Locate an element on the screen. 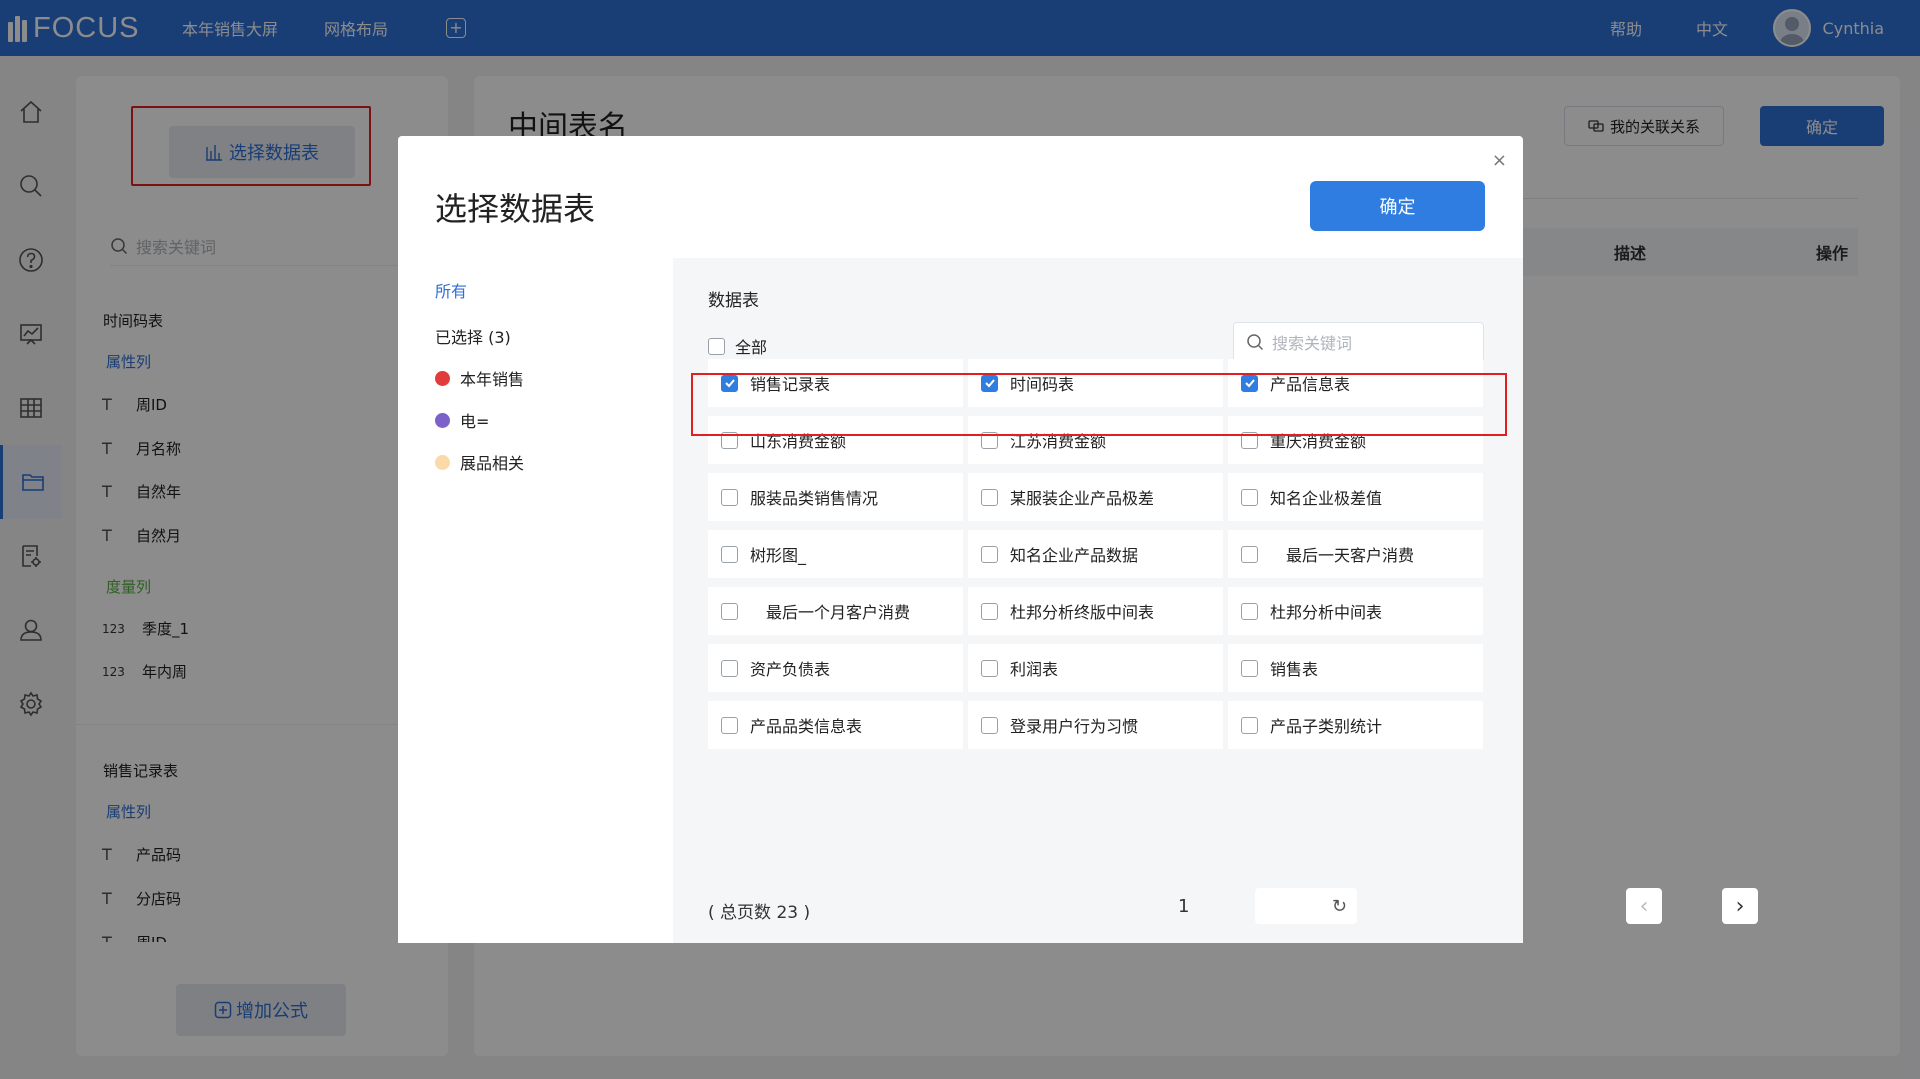  table-option-label: 杜邦分析终版中间表 is located at coordinates (1082, 612).